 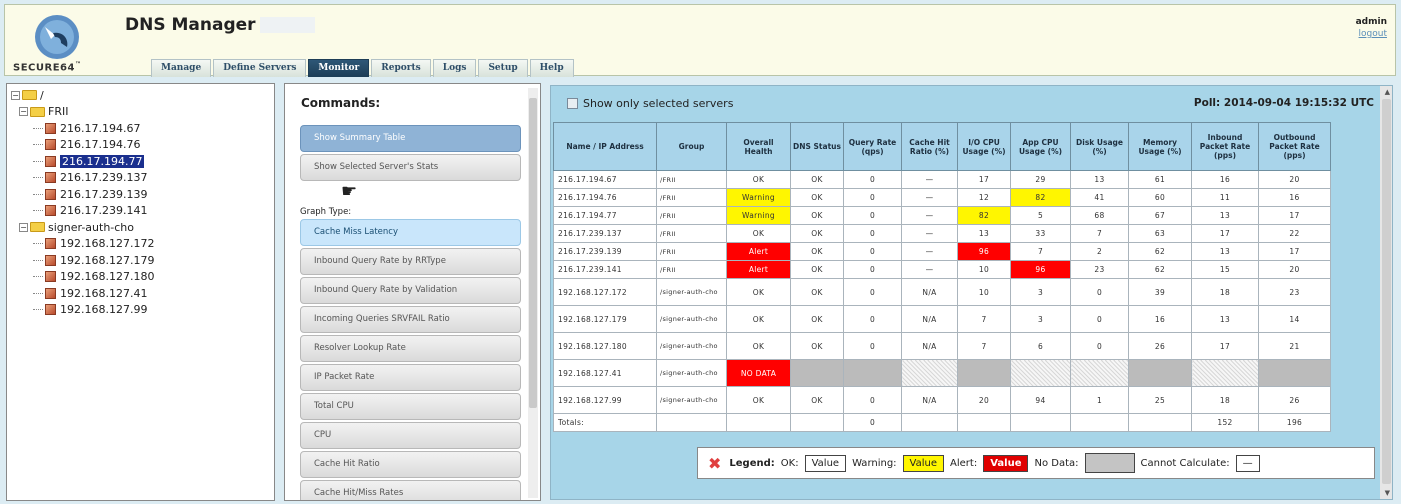 What do you see at coordinates (140, 128) in the screenshot?
I see `tree-server: 216.17.194.67` at bounding box center [140, 128].